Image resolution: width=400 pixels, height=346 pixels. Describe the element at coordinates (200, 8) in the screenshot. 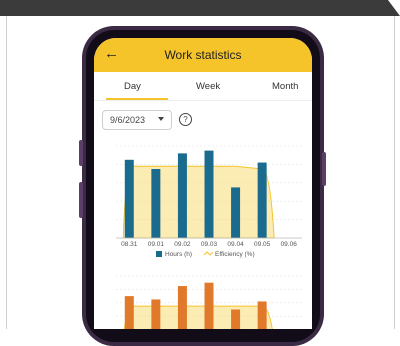

I see `header-band` at that location.